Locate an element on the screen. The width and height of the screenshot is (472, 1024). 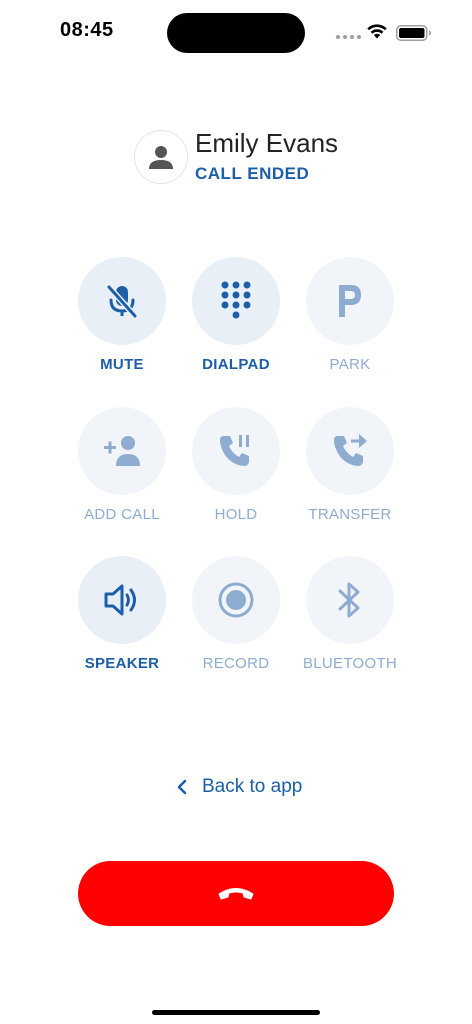
dialpad-label: DIALPAD is located at coordinates (236, 364).